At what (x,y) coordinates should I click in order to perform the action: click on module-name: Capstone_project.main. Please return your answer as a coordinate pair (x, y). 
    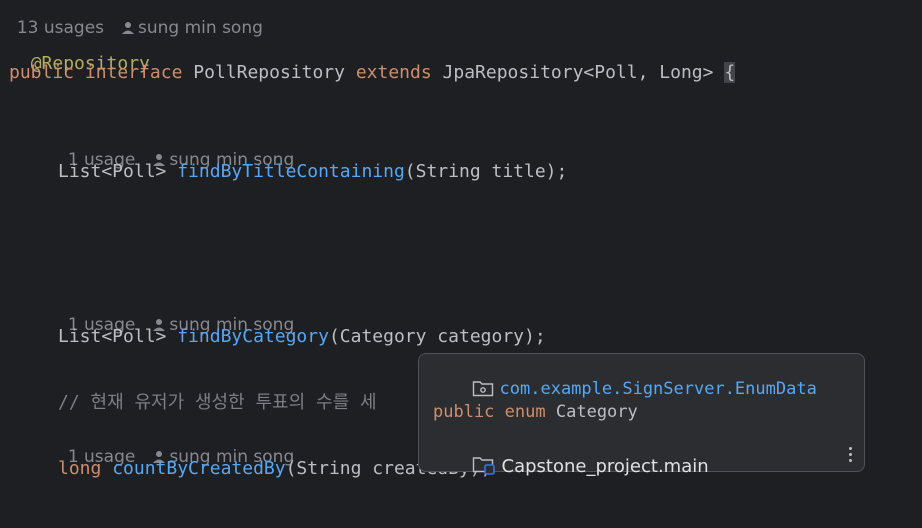
    Looking at the image, I should click on (605, 466).